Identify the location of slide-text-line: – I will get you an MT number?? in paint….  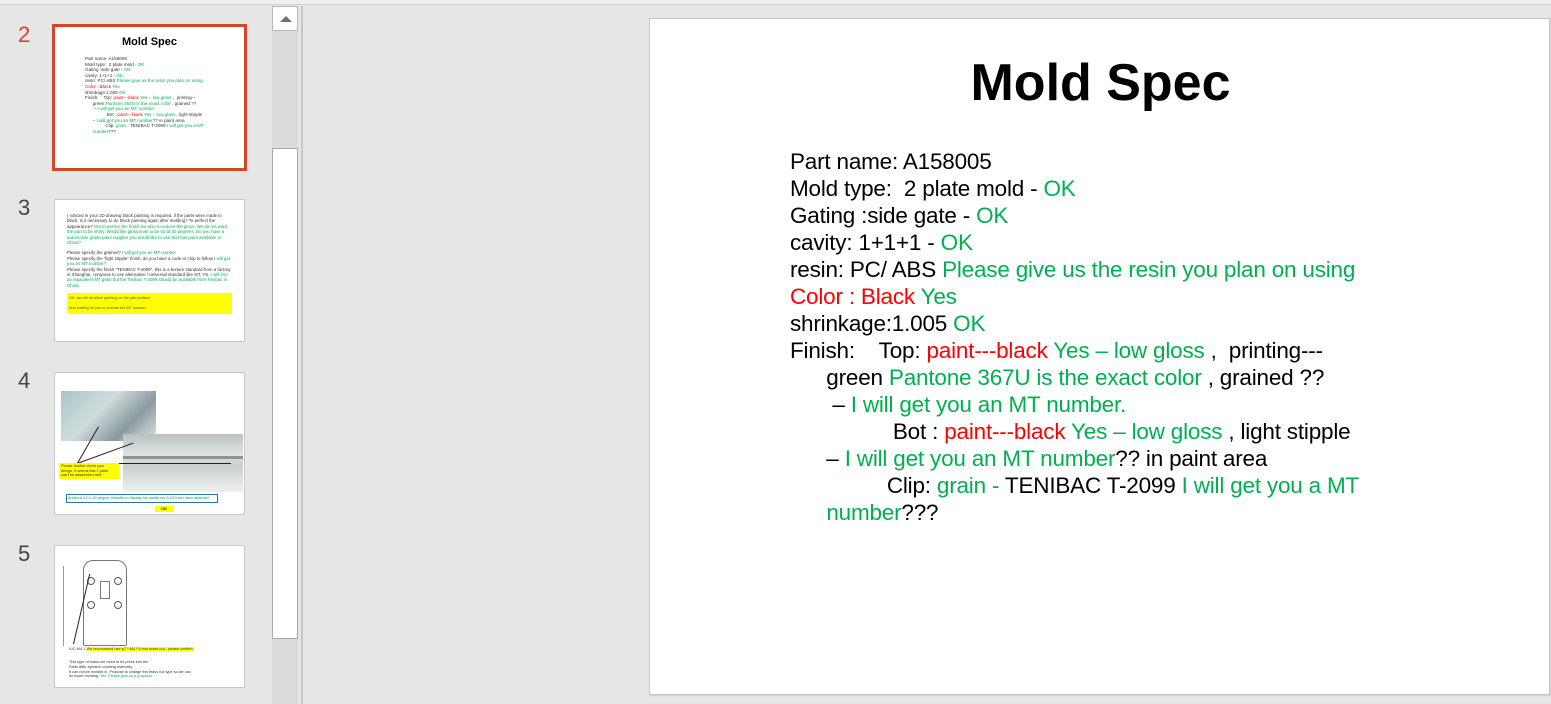
(1074, 458).